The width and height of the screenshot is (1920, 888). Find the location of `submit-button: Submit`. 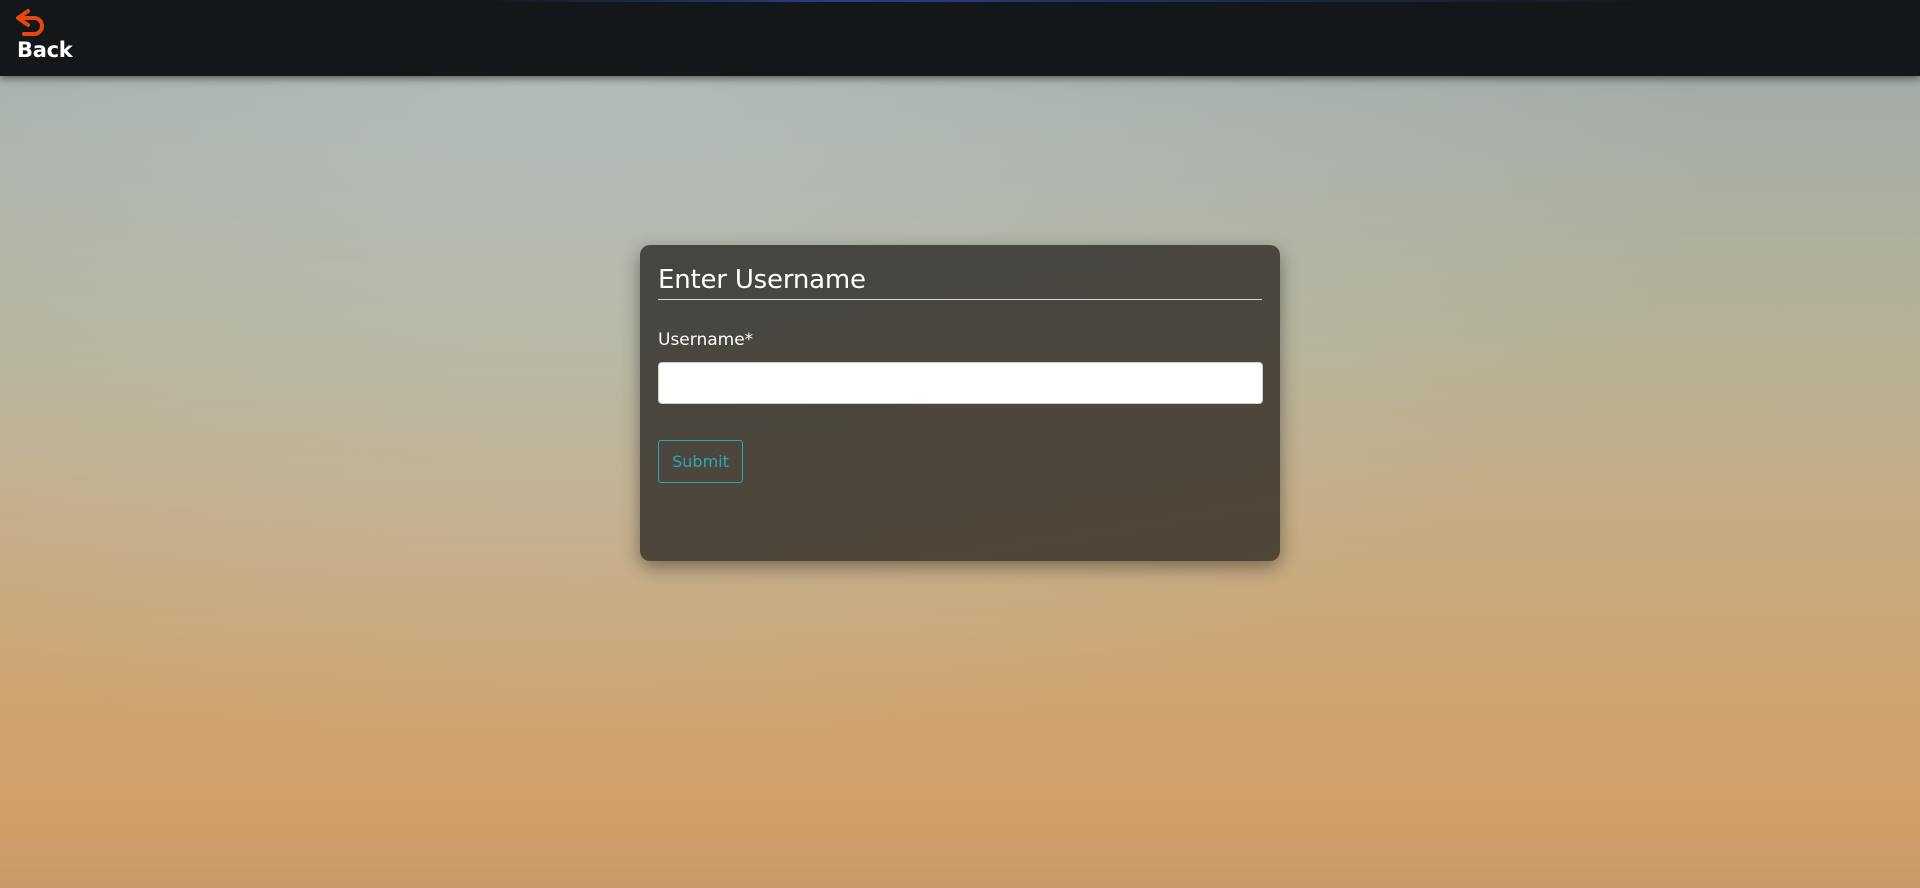

submit-button: Submit is located at coordinates (700, 461).